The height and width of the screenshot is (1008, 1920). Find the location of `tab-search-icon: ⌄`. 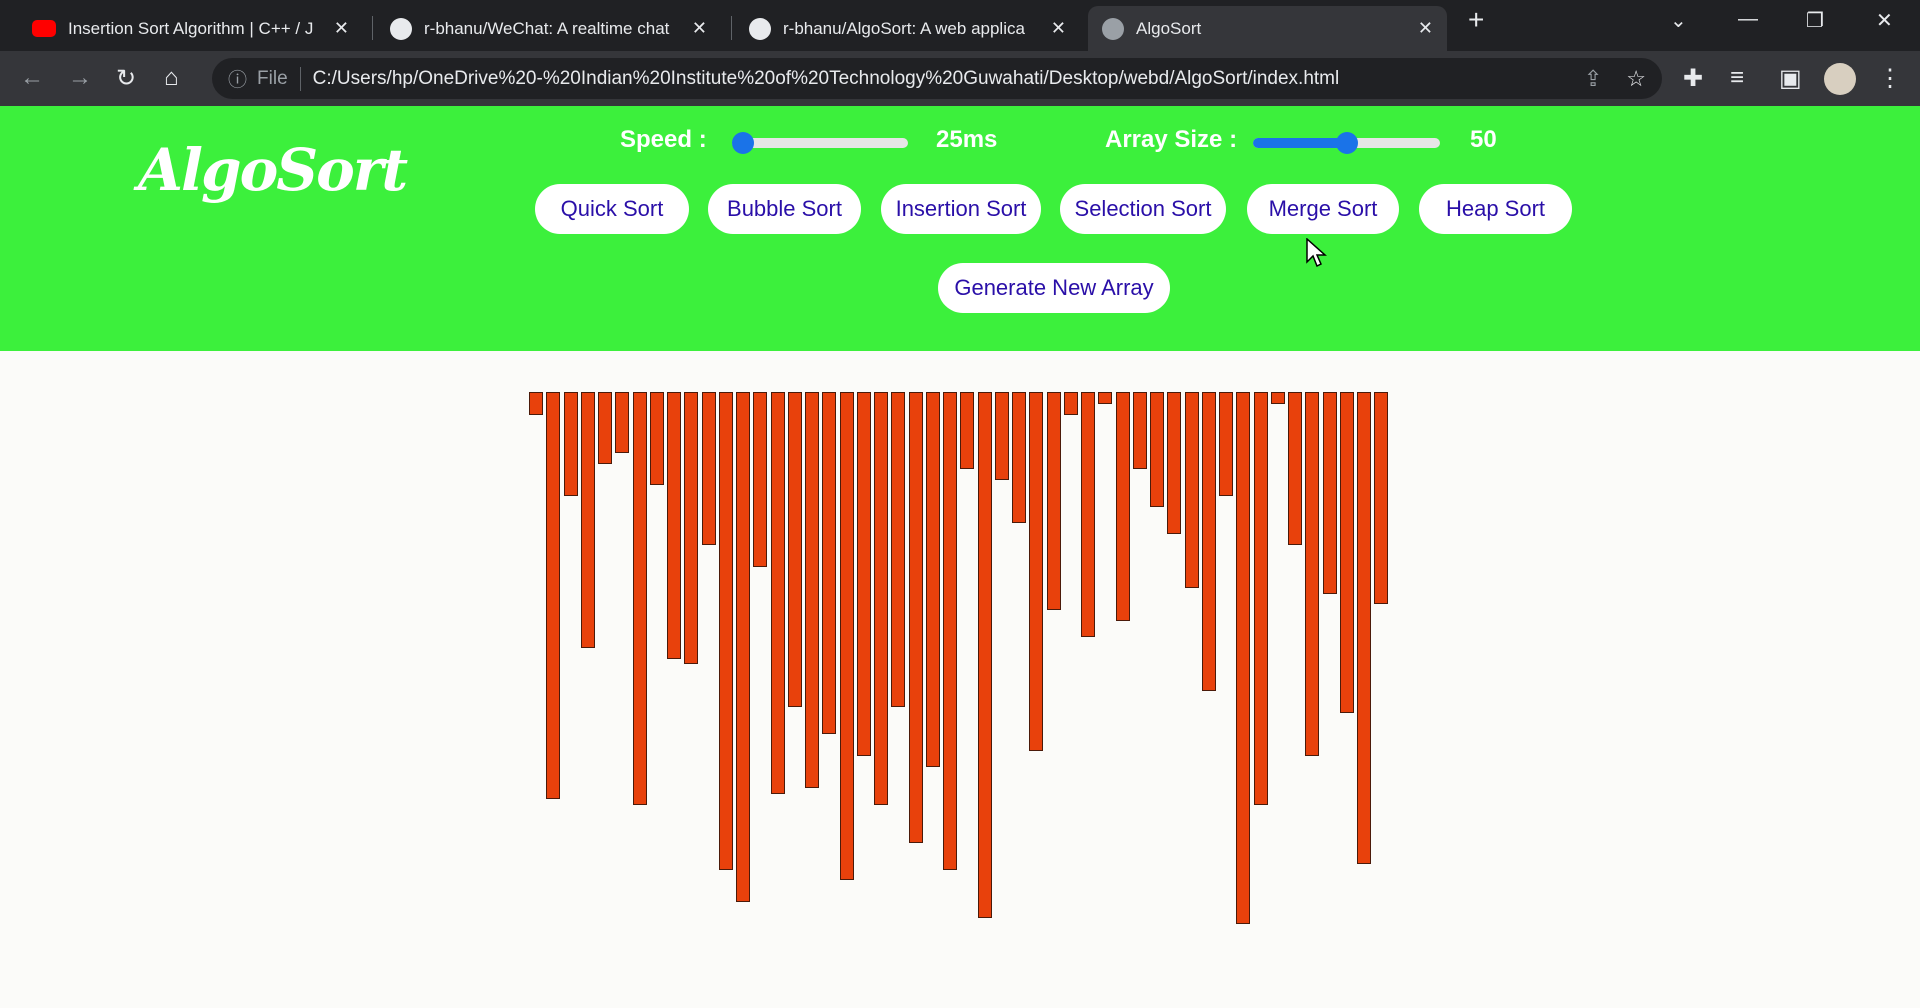

tab-search-icon: ⌄ is located at coordinates (1678, 20).